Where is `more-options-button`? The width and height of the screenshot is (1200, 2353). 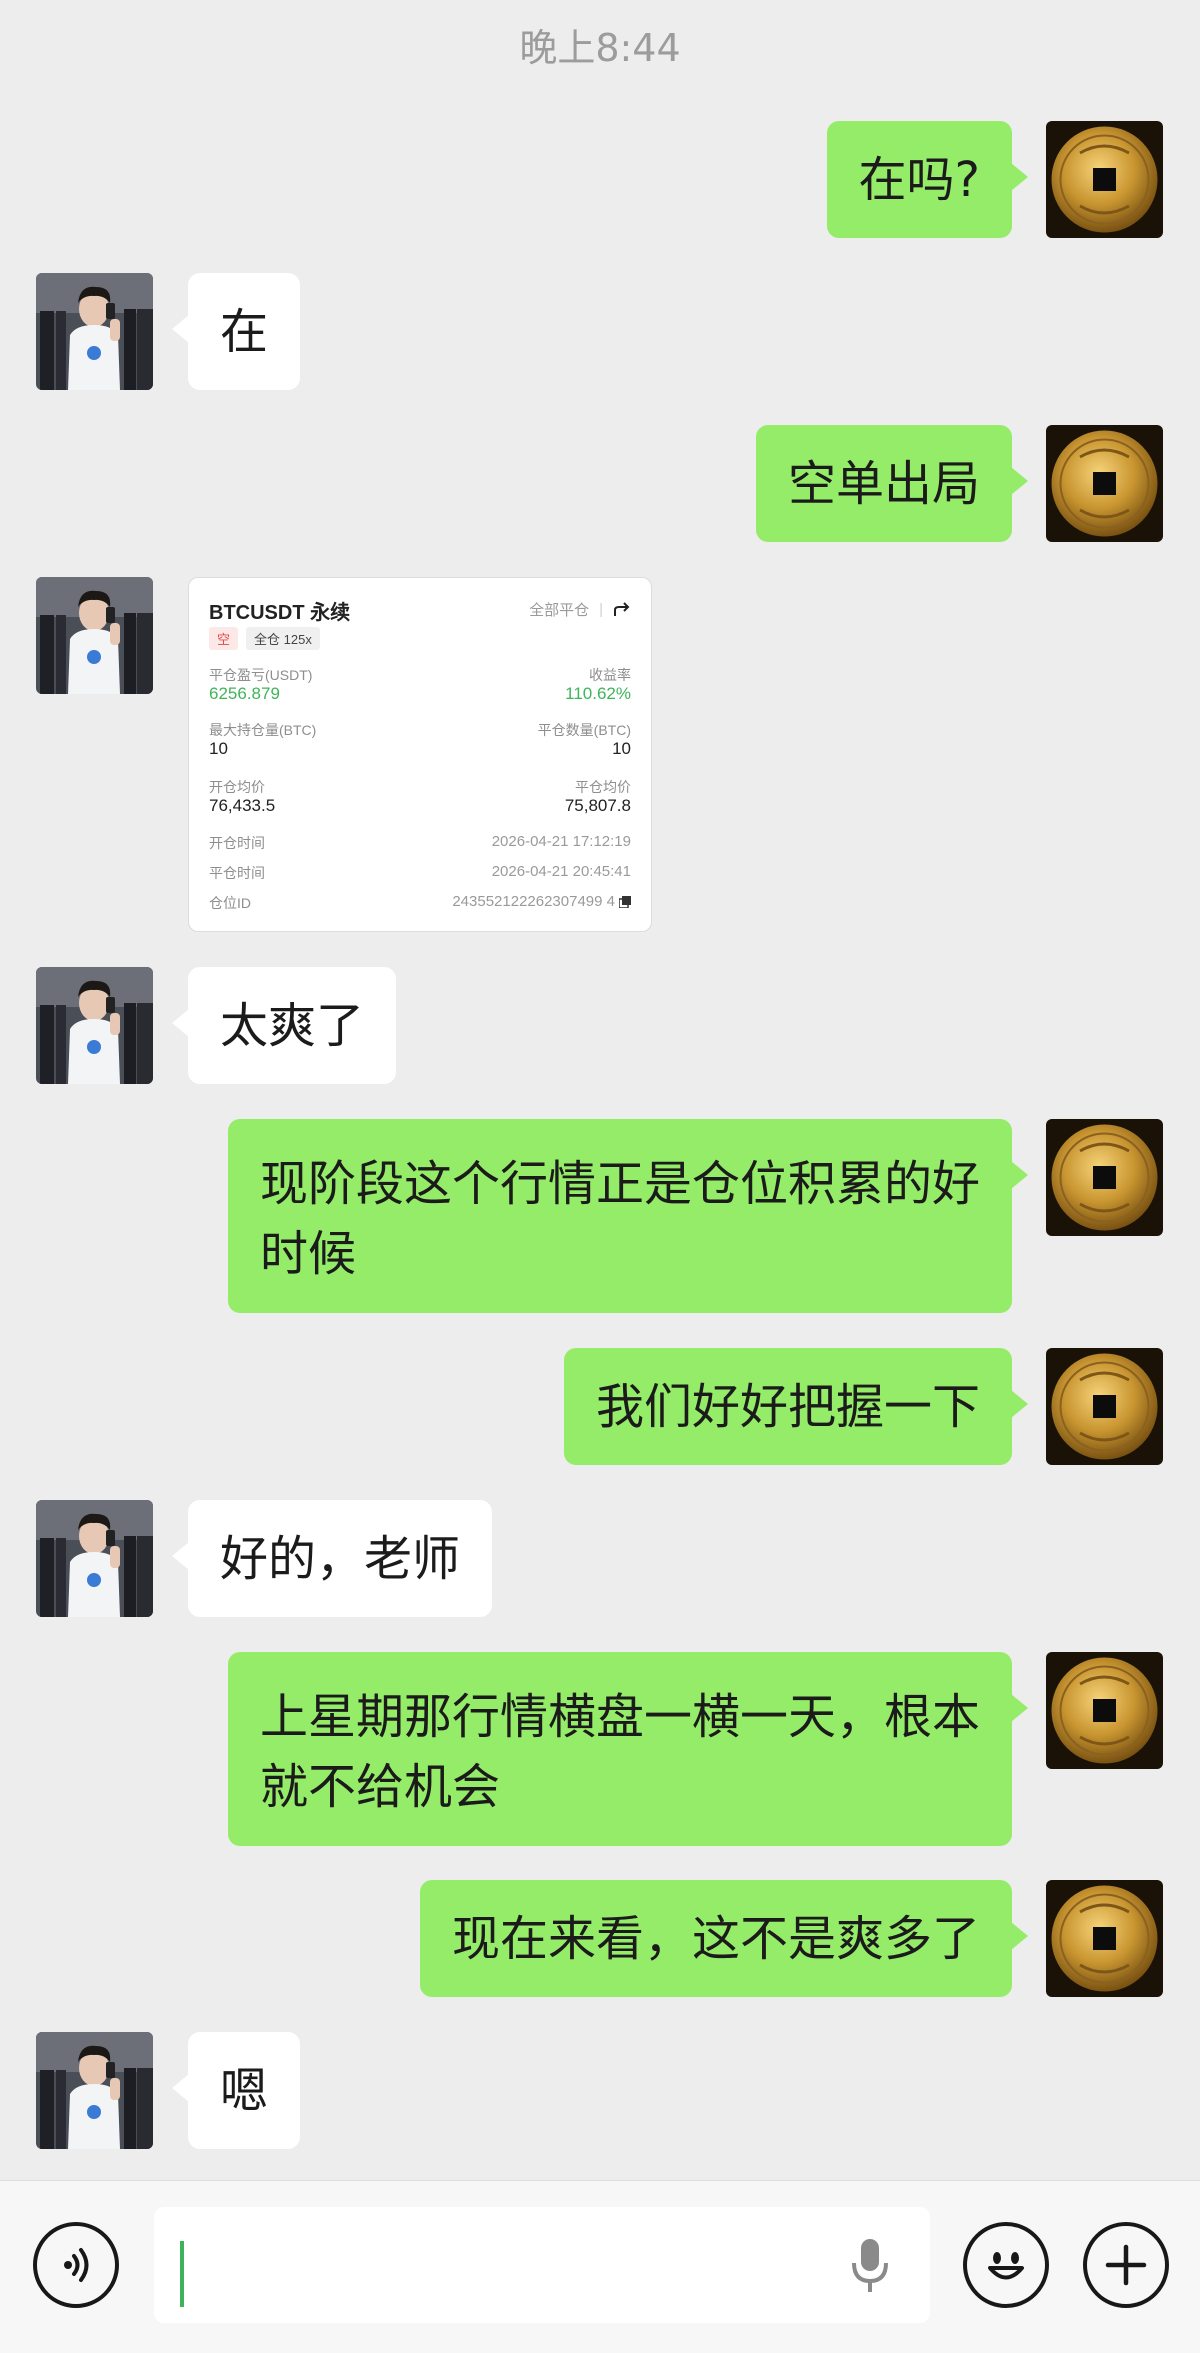
more-options-button is located at coordinates (1126, 2265).